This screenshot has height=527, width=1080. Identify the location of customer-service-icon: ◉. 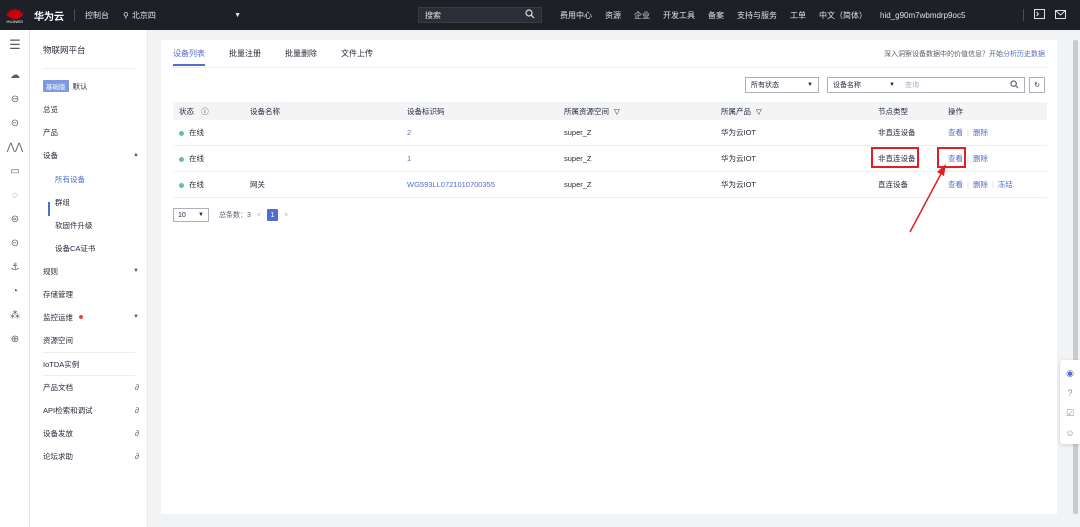
(1070, 373).